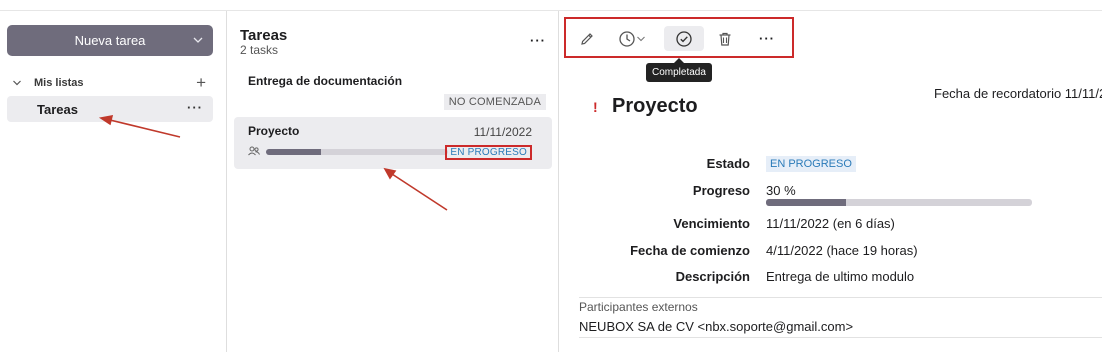  Describe the element at coordinates (638, 307) in the screenshot. I see `external-participants-label: Participantes externos` at that location.